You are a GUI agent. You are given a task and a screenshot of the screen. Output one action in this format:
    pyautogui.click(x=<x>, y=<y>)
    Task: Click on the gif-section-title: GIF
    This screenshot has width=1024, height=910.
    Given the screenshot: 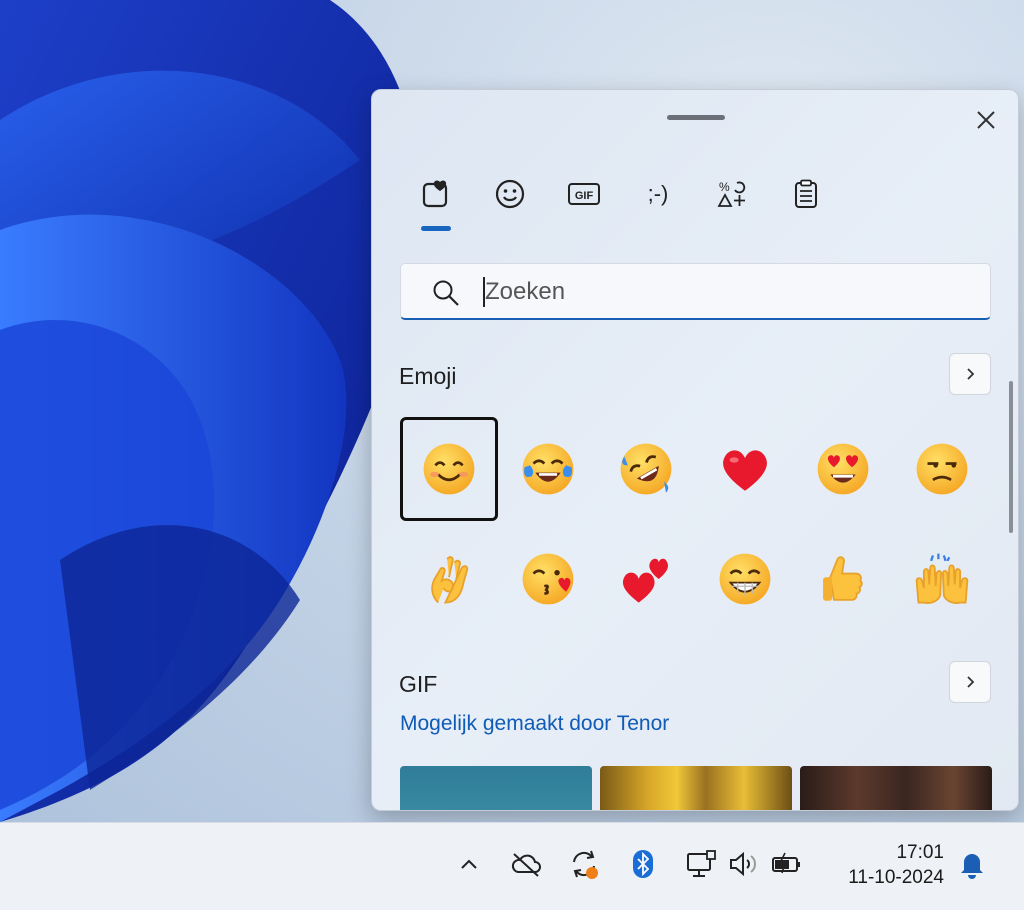 What is the action you would take?
    pyautogui.click(x=418, y=684)
    